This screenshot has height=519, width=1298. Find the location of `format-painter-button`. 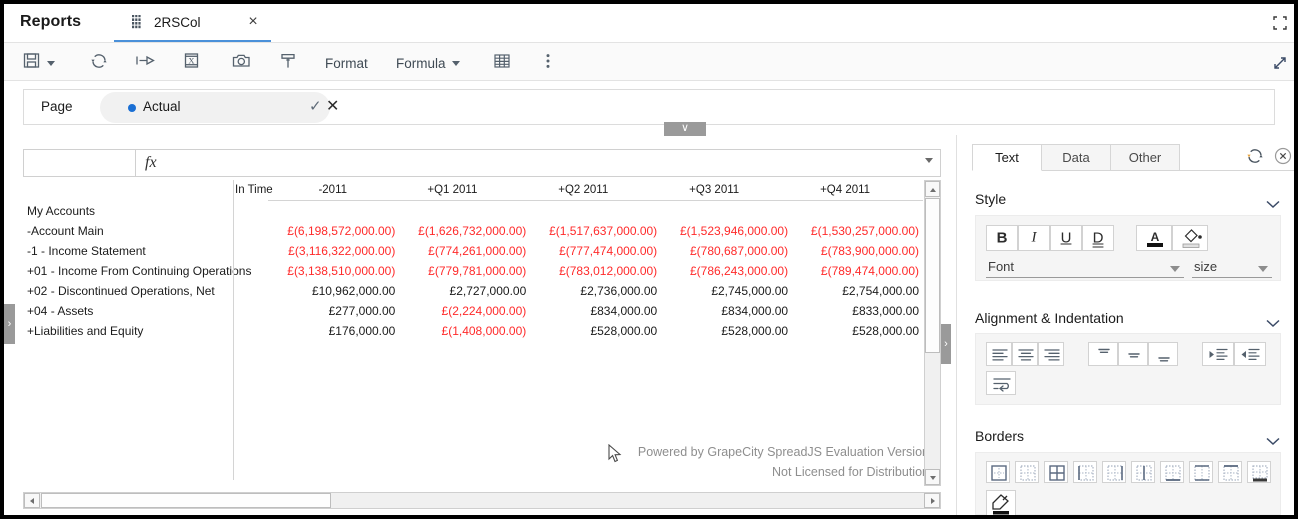

format-painter-button is located at coordinates (288, 63).